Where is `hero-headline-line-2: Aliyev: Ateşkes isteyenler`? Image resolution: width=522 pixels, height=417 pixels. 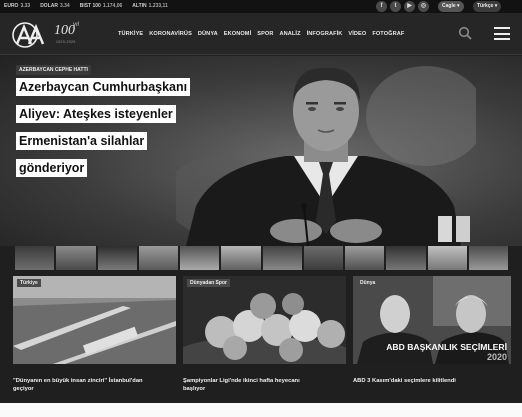
hero-headline-line-2: Aliyev: Ateşkes isteyenler is located at coordinates (96, 114).